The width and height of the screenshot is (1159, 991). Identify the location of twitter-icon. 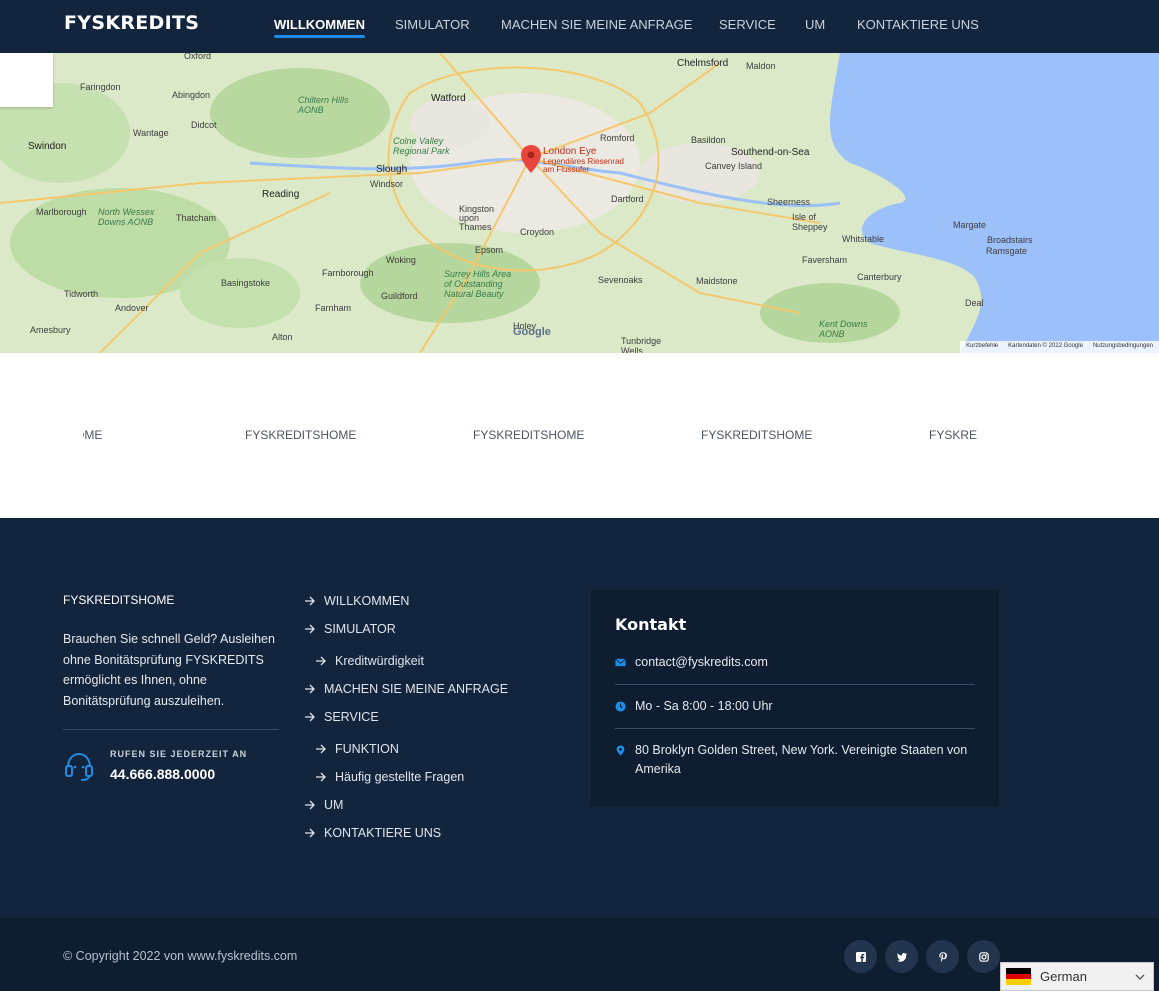
(901, 957).